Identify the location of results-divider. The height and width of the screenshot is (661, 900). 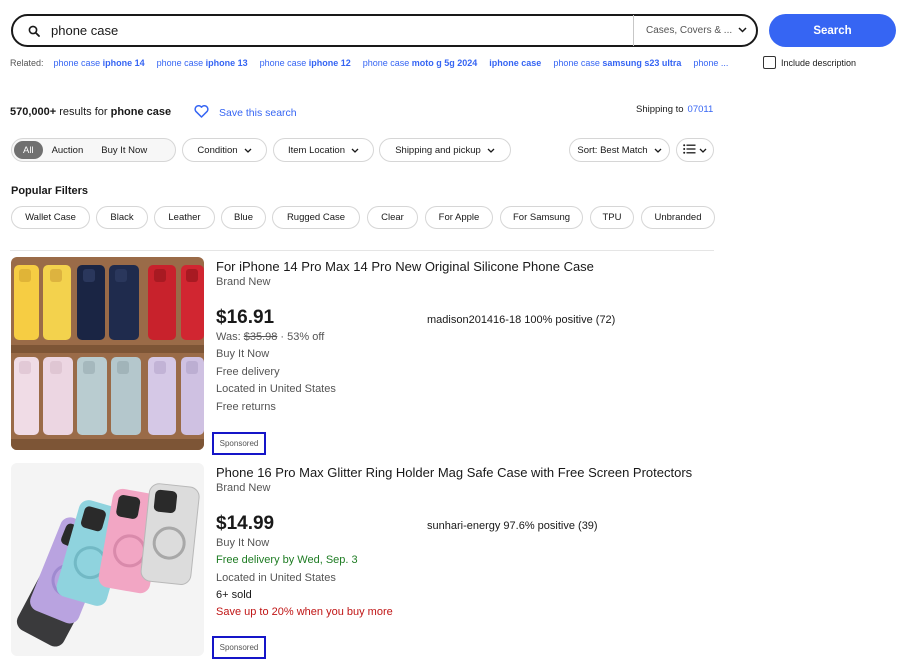
(362, 250).